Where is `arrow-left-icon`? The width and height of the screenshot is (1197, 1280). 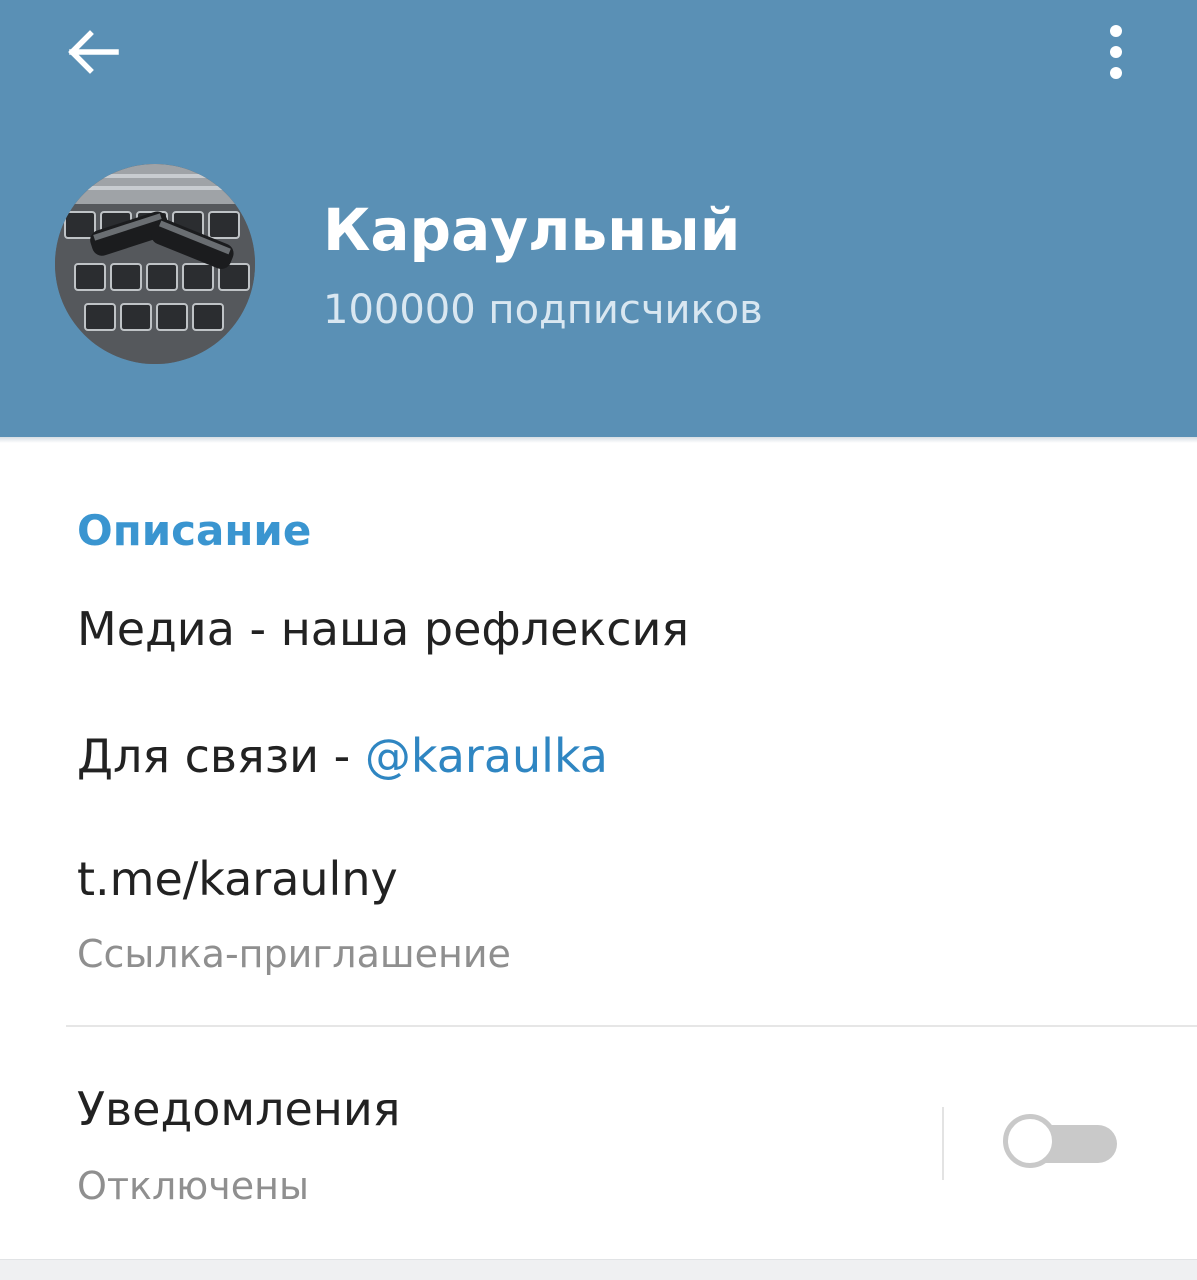 arrow-left-icon is located at coordinates (93, 52).